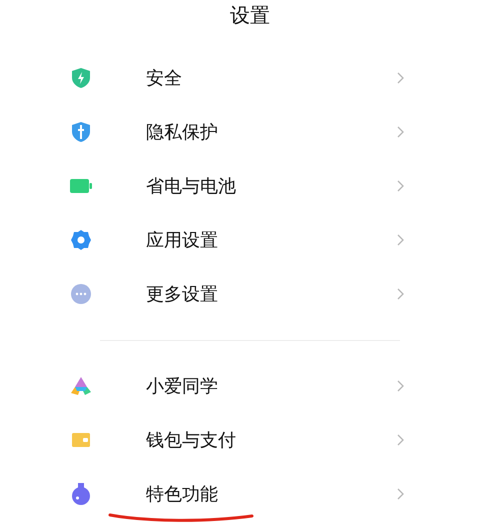 The height and width of the screenshot is (532, 500). I want to click on battery-icon, so click(81, 186).